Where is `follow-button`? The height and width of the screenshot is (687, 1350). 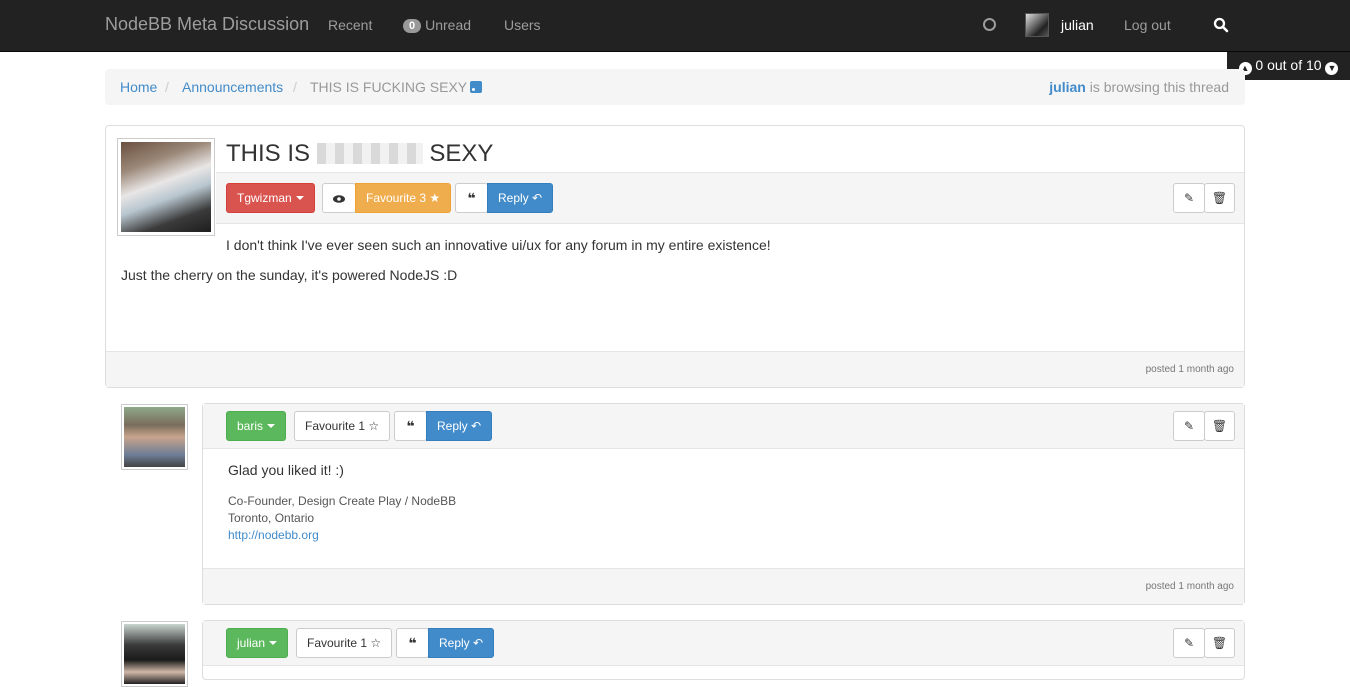
follow-button is located at coordinates (339, 198).